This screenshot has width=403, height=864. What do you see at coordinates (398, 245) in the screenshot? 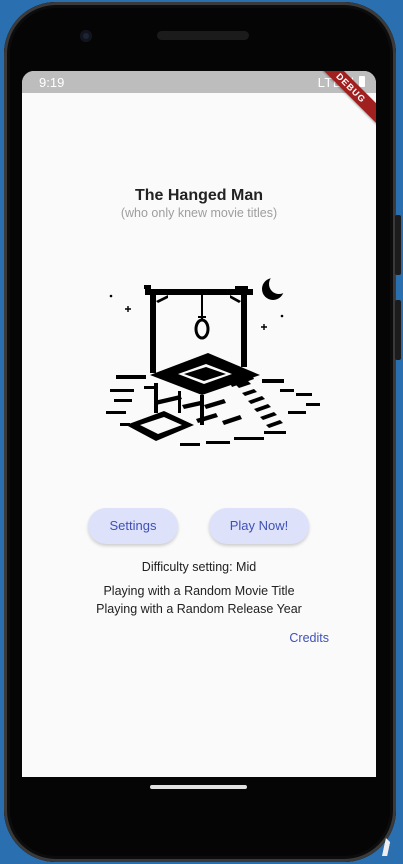
I see `power-button` at bounding box center [398, 245].